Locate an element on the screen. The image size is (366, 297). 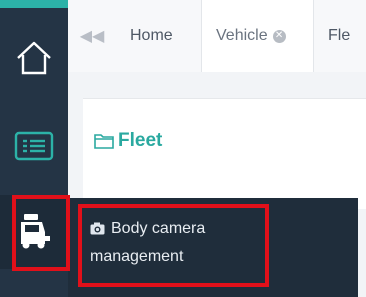
folder-icon is located at coordinates (104, 141).